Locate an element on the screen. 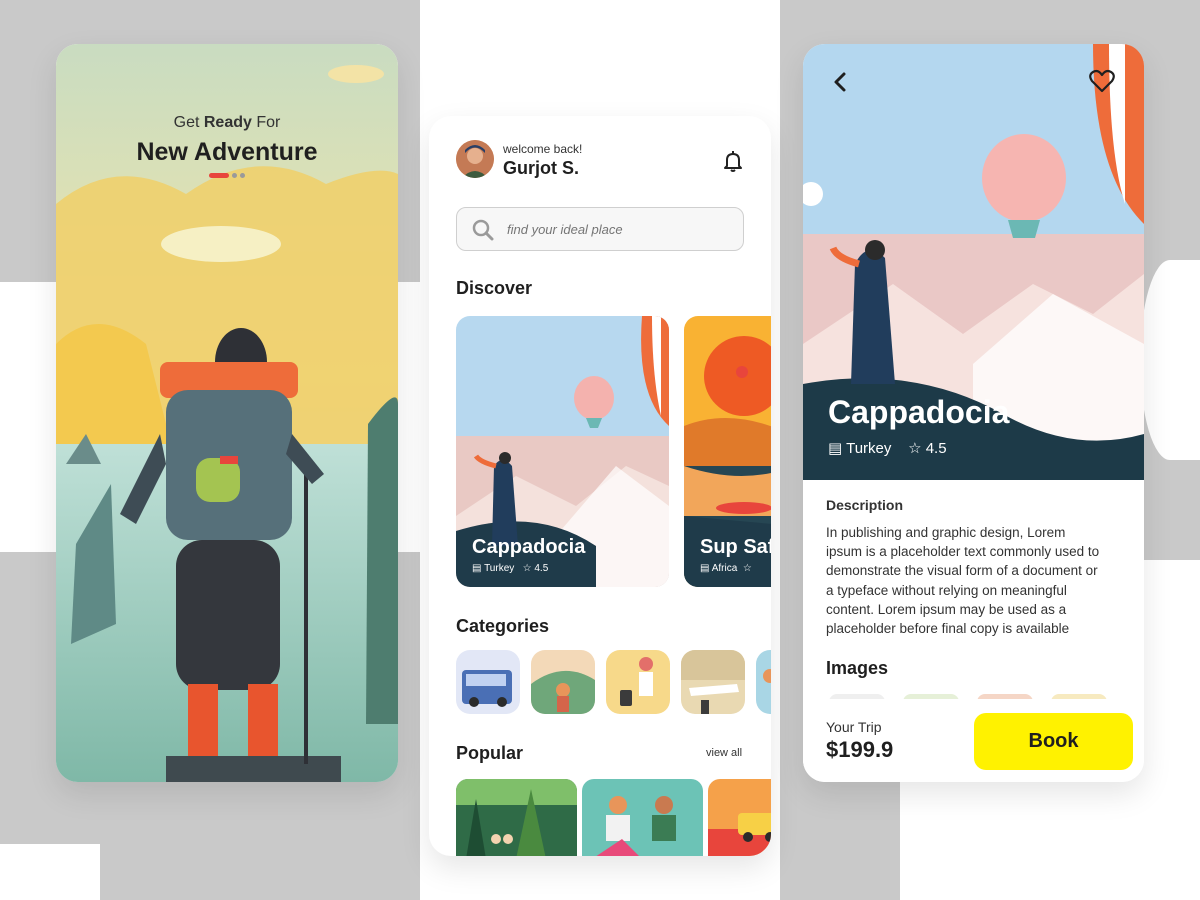 The height and width of the screenshot is (900, 1200). back-icon is located at coordinates (841, 82).